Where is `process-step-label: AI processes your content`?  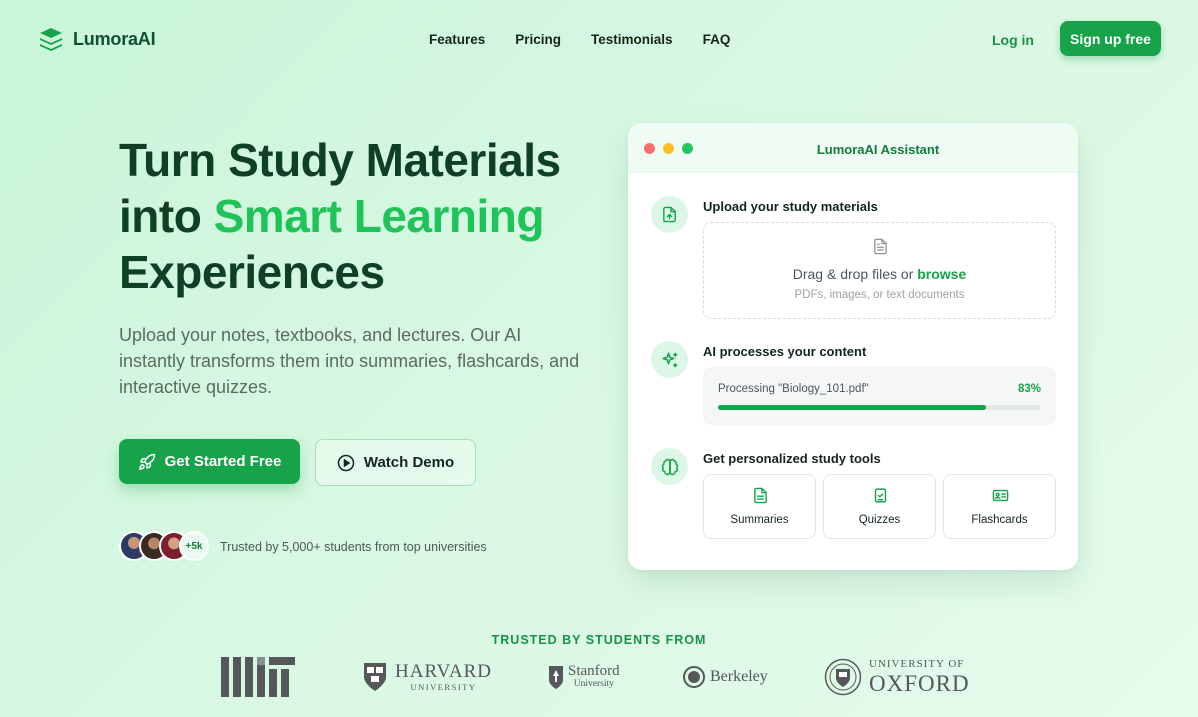 process-step-label: AI processes your content is located at coordinates (785, 351).